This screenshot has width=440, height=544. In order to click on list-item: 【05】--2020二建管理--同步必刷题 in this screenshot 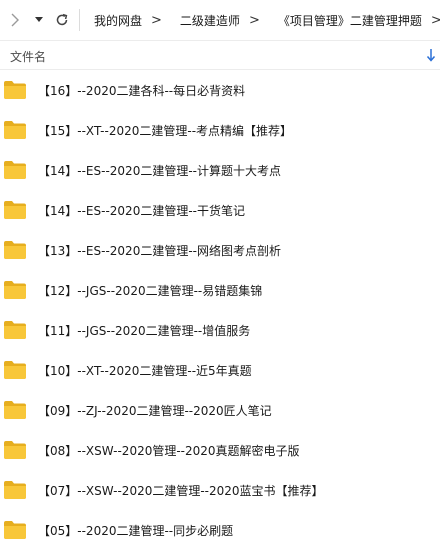, I will do `click(220, 527)`.